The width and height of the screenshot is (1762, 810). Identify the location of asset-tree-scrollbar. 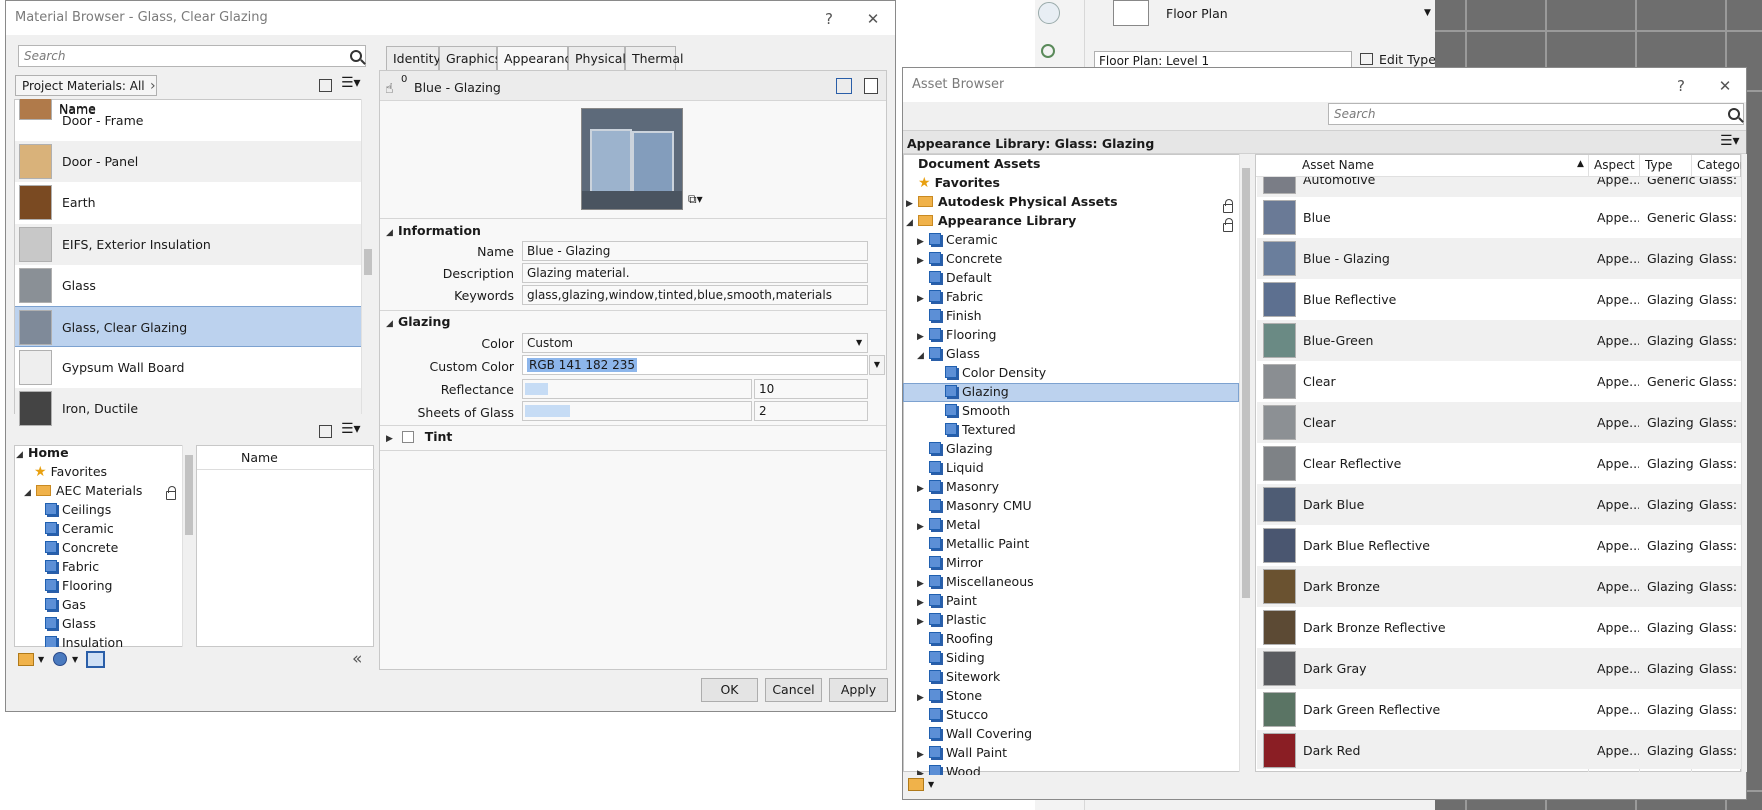
(1245, 463).